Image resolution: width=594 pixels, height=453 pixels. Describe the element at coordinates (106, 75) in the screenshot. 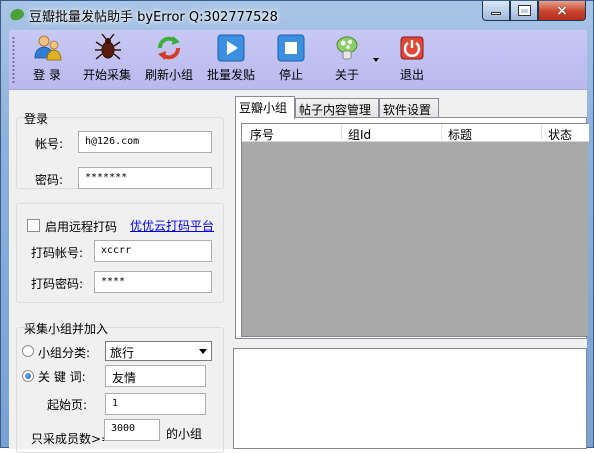

I see `start-collect-label: 开始采集` at that location.